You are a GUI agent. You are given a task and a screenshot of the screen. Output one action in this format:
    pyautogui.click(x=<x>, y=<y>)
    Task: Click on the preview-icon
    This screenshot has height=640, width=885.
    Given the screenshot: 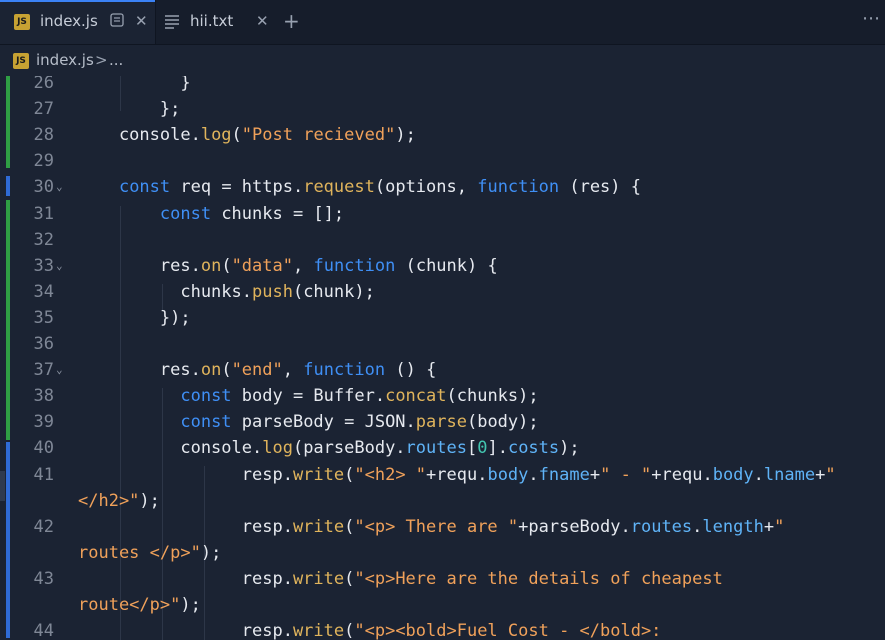 What is the action you would take?
    pyautogui.click(x=117, y=22)
    